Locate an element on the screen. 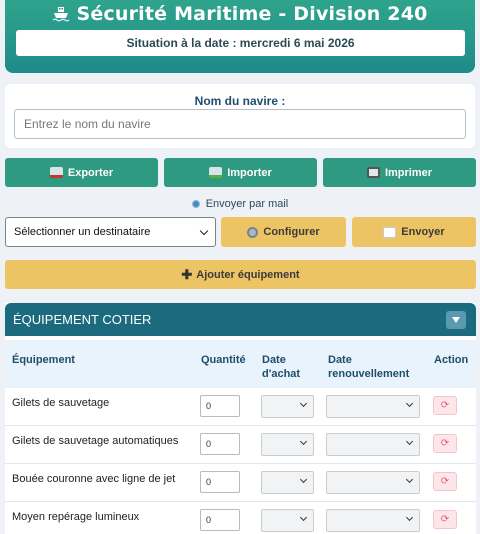  col-purchase-date-line2: d'achat is located at coordinates (281, 374).